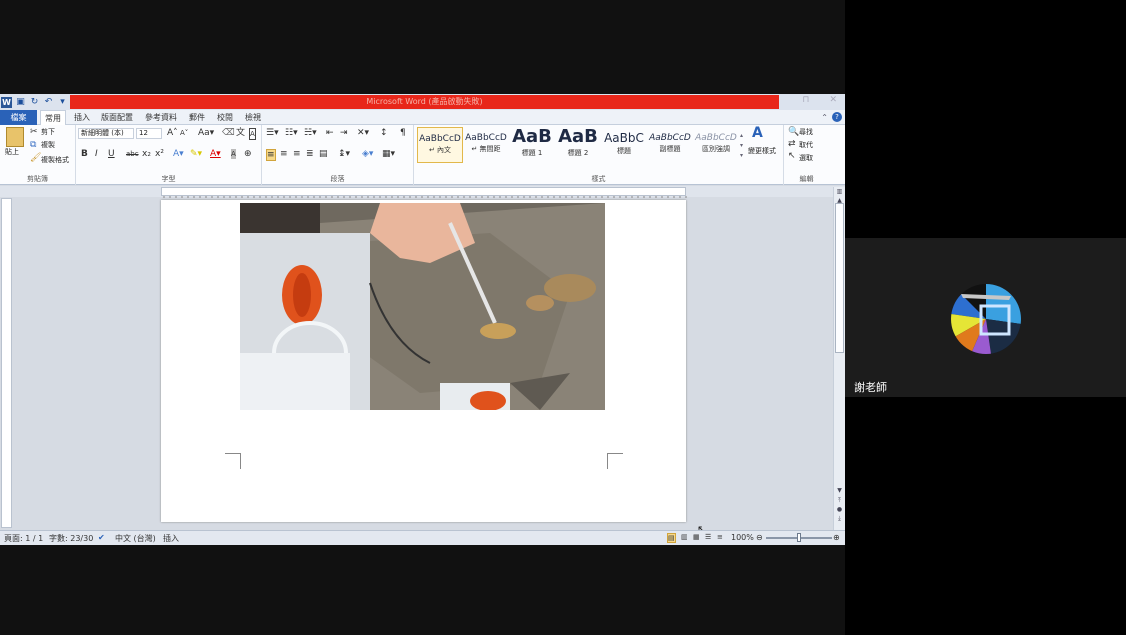  What do you see at coordinates (839, 191) in the screenshot?
I see `ruler-toggle-icon: ▥` at bounding box center [839, 191].